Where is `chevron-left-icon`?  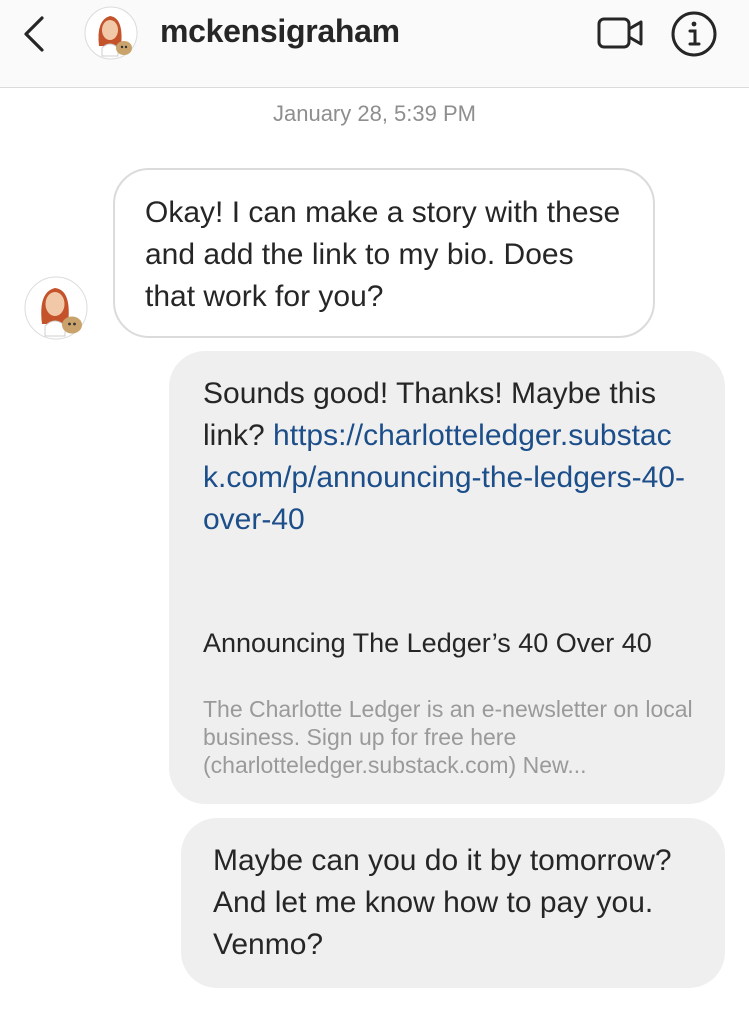 chevron-left-icon is located at coordinates (34, 34).